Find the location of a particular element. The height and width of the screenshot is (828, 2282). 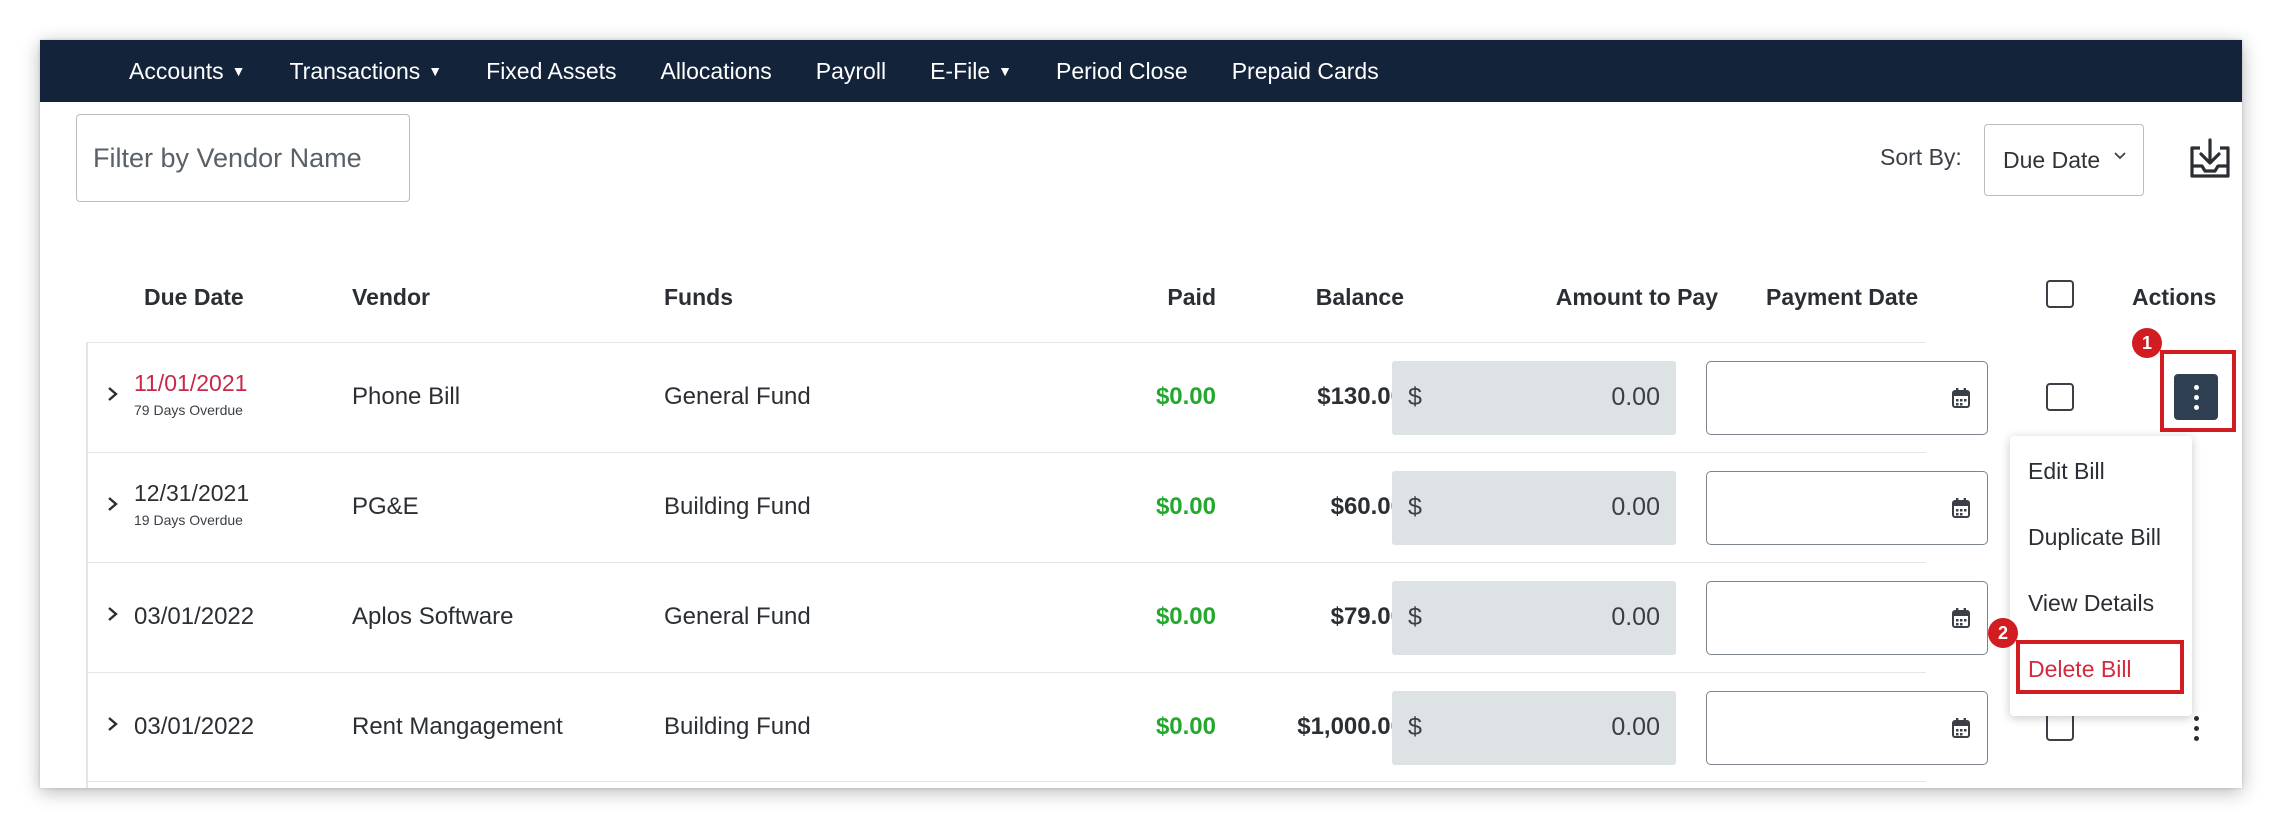

vendor-name: PG&E is located at coordinates (385, 506).